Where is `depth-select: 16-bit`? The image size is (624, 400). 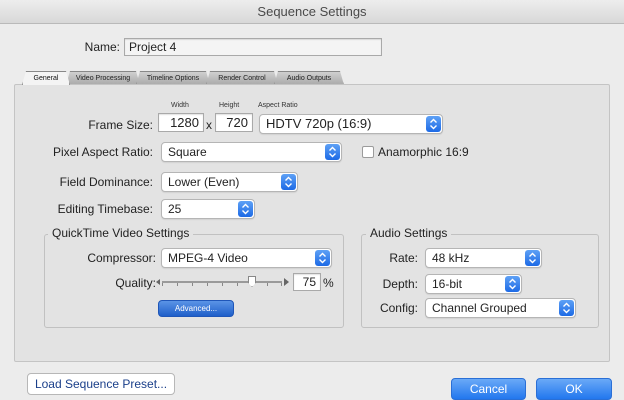 depth-select: 16-bit is located at coordinates (473, 284).